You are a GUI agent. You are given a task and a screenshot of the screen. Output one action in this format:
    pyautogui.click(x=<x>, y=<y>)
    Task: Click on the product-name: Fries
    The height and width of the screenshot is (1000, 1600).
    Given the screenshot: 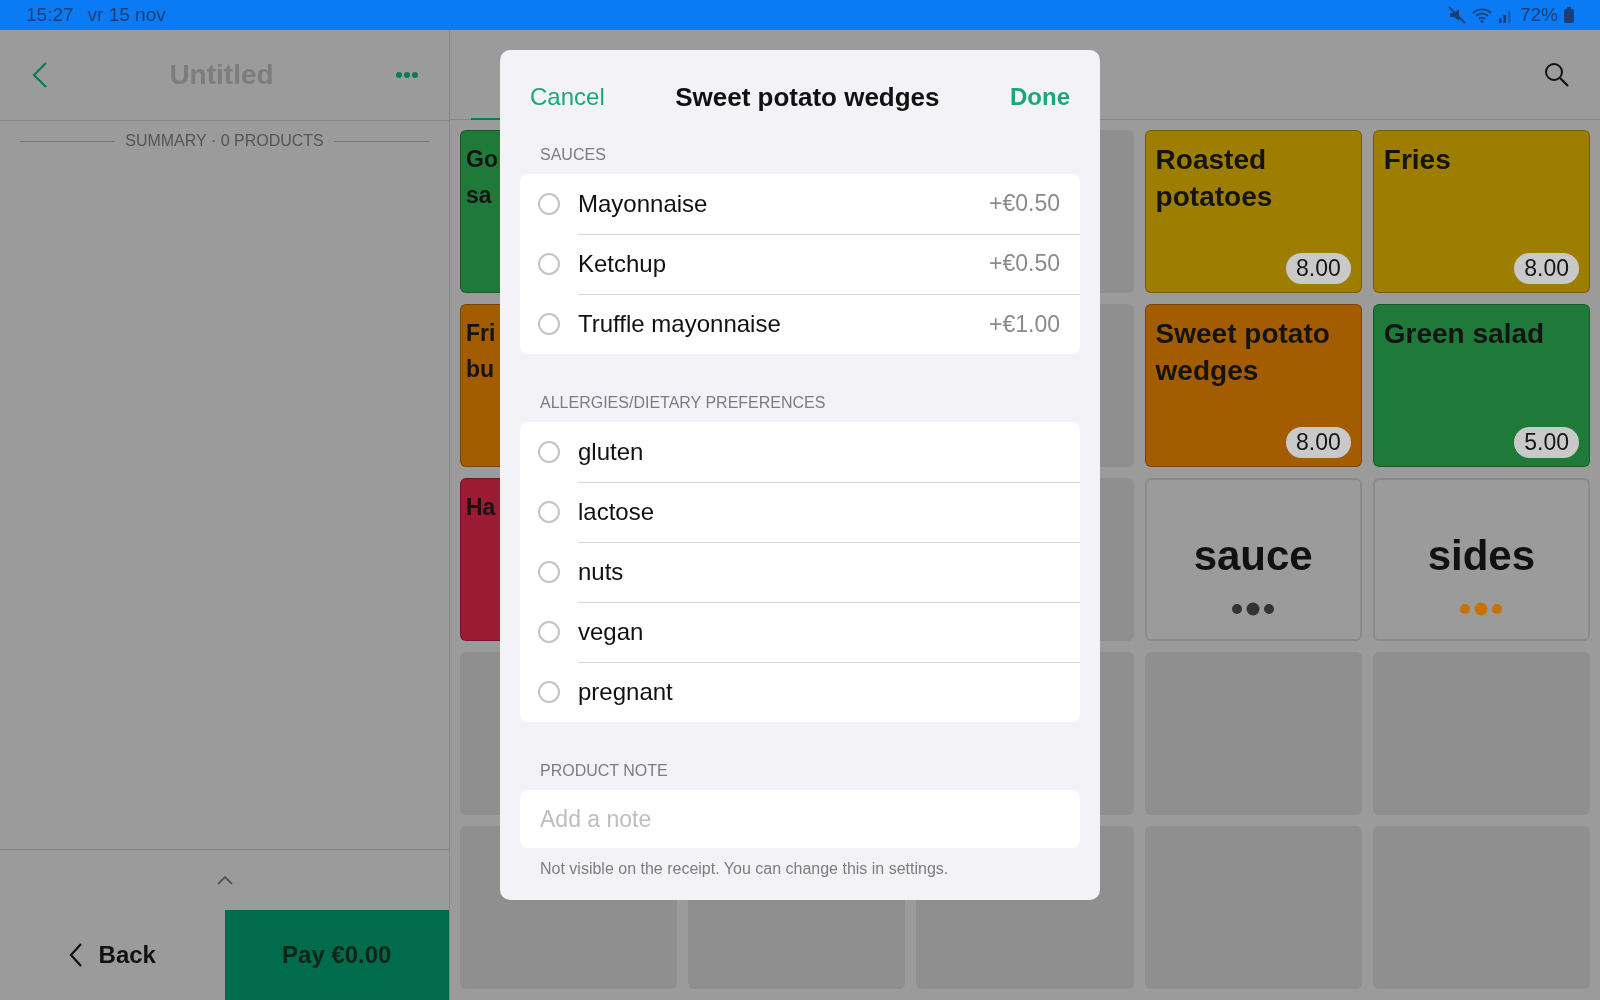 What is the action you would take?
    pyautogui.click(x=1417, y=160)
    